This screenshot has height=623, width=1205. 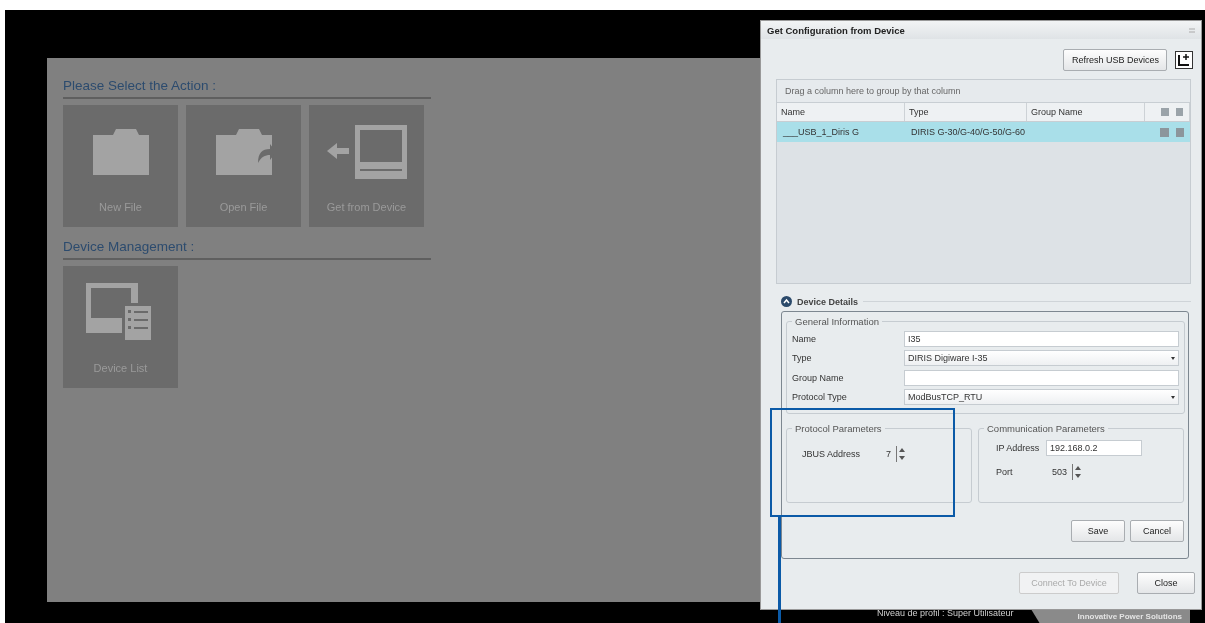 I want to click on field-label: Protocol Type, so click(x=820, y=397).